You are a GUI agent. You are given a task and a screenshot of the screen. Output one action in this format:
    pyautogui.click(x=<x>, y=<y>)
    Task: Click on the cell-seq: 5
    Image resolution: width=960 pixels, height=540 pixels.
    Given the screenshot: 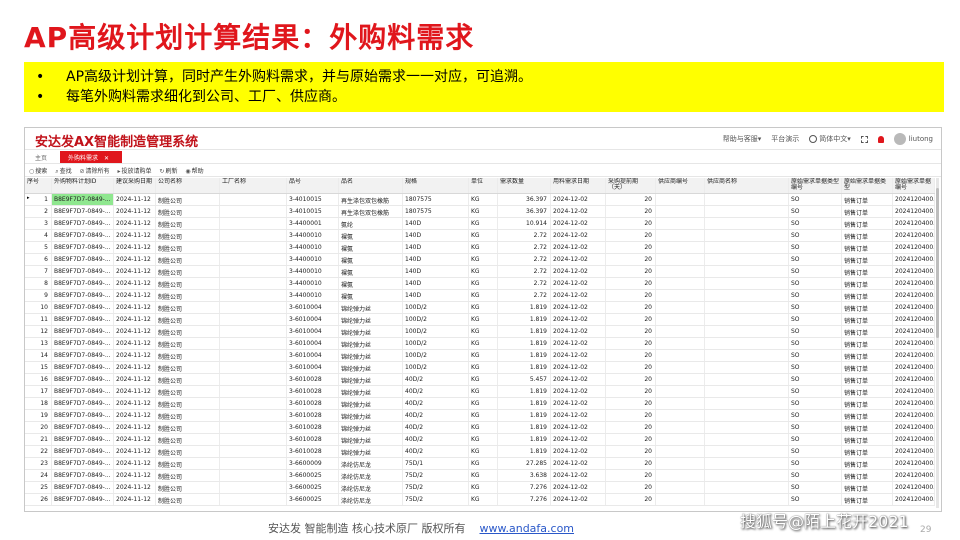 What is the action you would take?
    pyautogui.click(x=38, y=247)
    